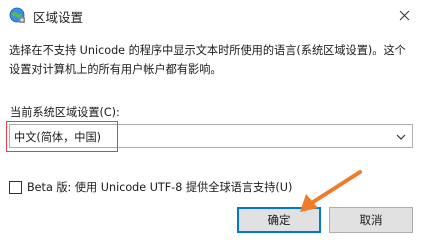 This screenshot has height=240, width=421. I want to click on ok-button: 确定, so click(279, 220).